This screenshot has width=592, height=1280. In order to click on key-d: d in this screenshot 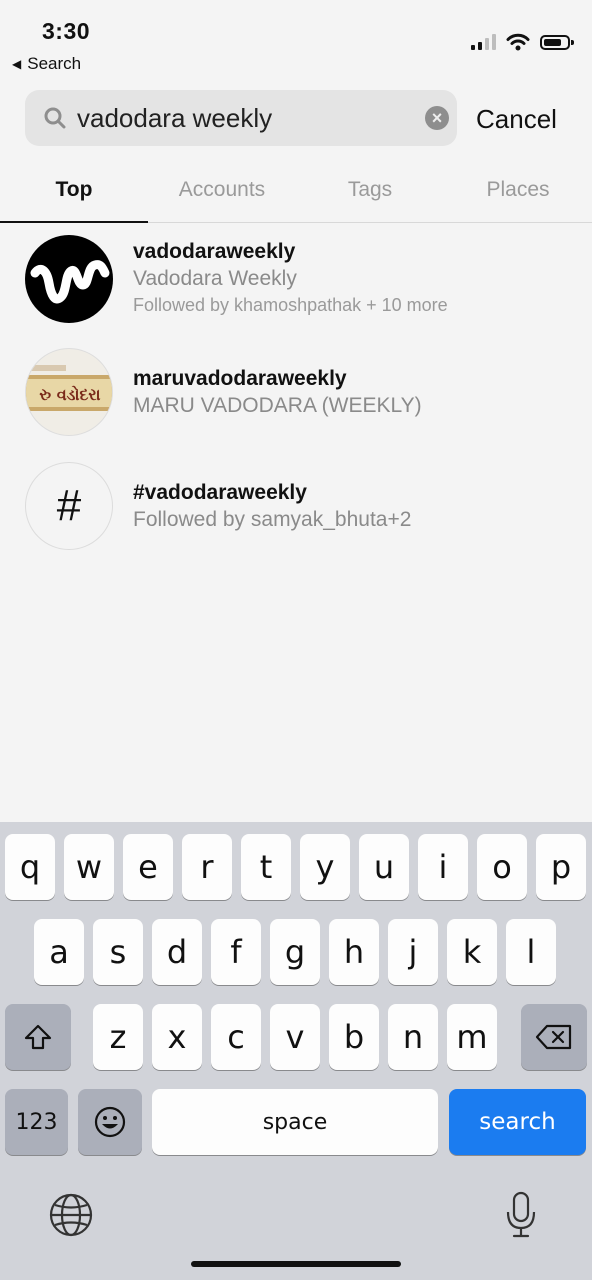, I will do `click(177, 952)`.